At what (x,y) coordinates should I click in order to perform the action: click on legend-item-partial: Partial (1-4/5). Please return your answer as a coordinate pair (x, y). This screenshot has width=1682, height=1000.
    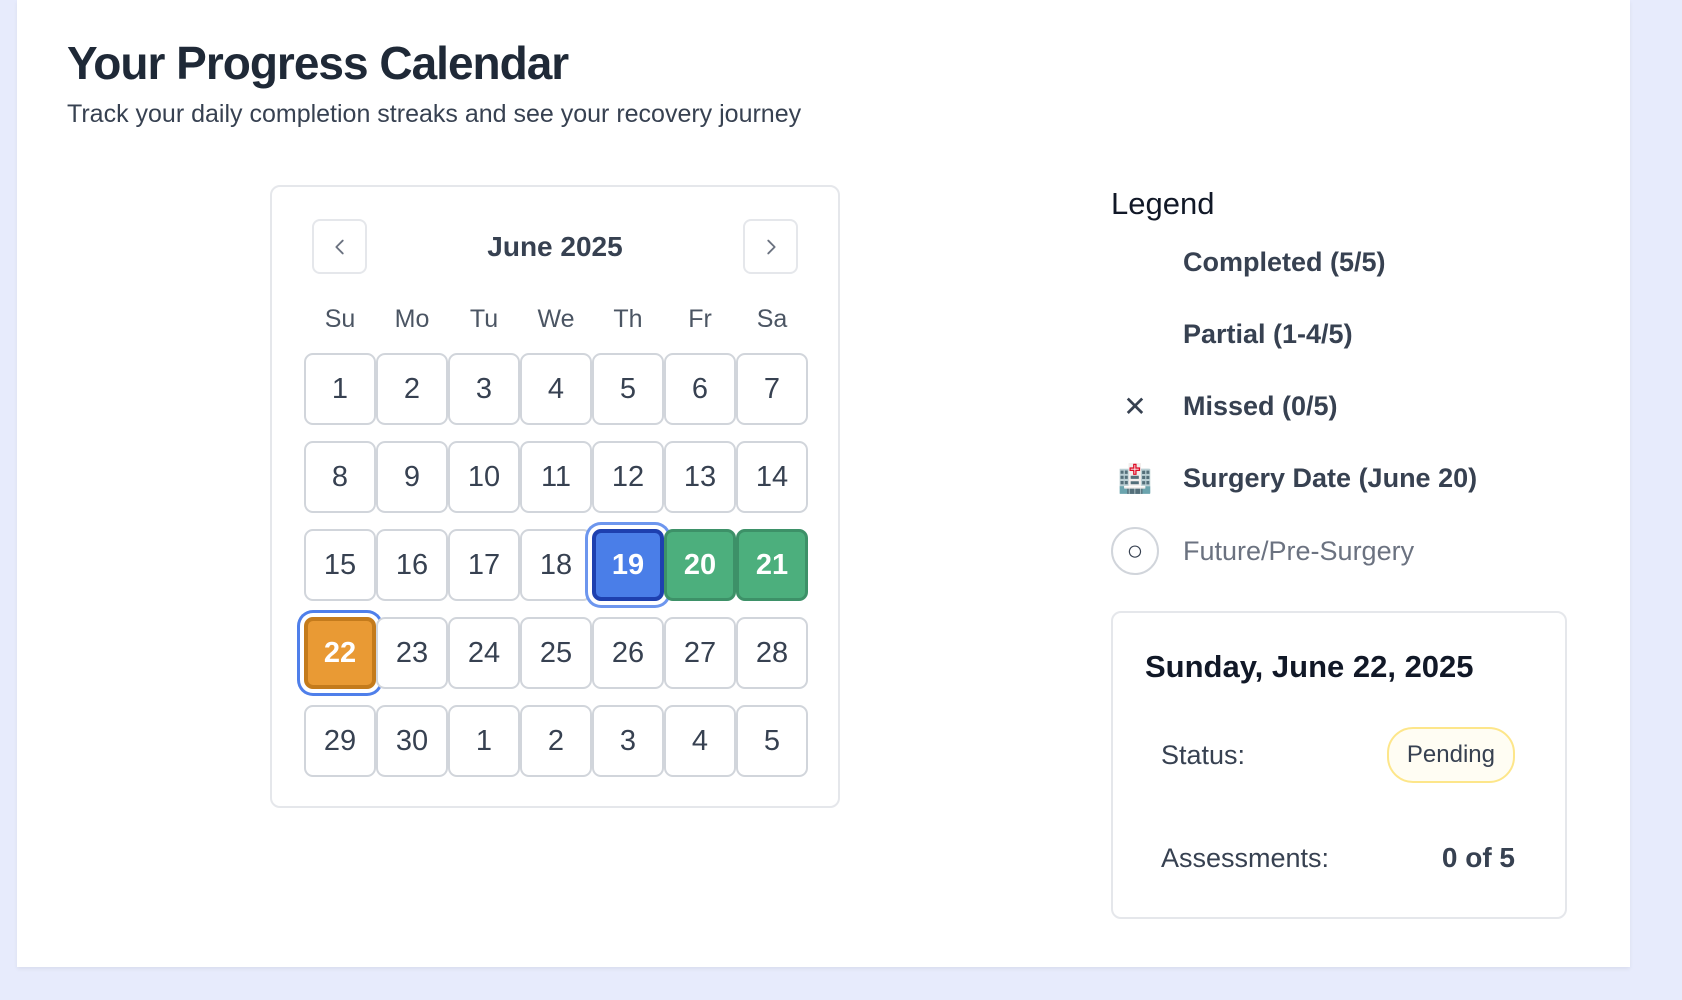
    Looking at the image, I should click on (1361, 334).